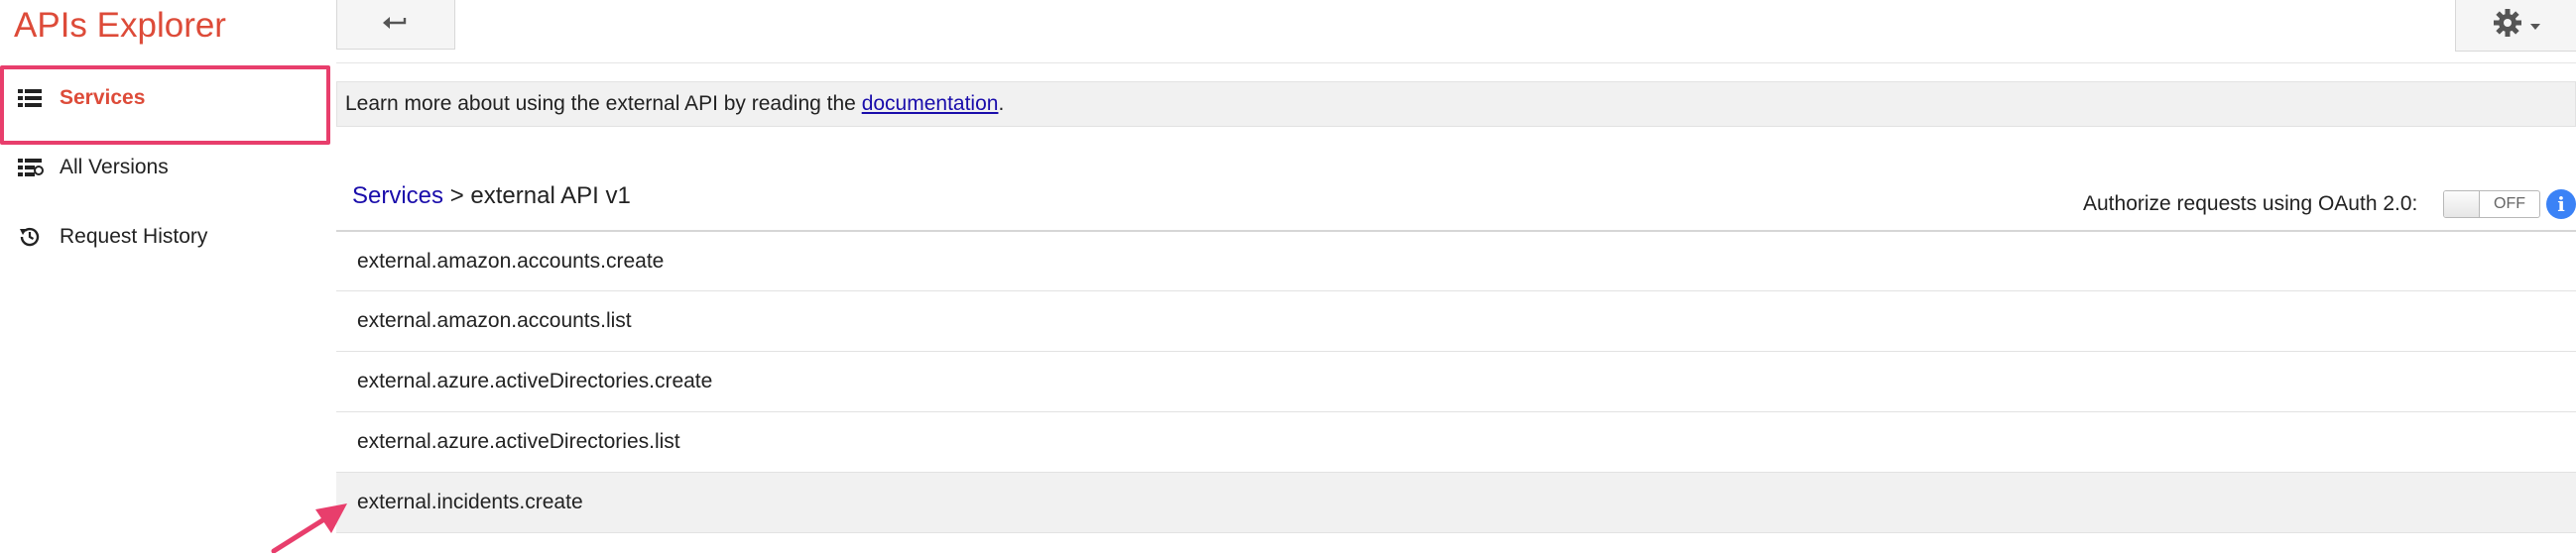  Describe the element at coordinates (1456, 502) in the screenshot. I see `method-row: external.incidents.create` at that location.